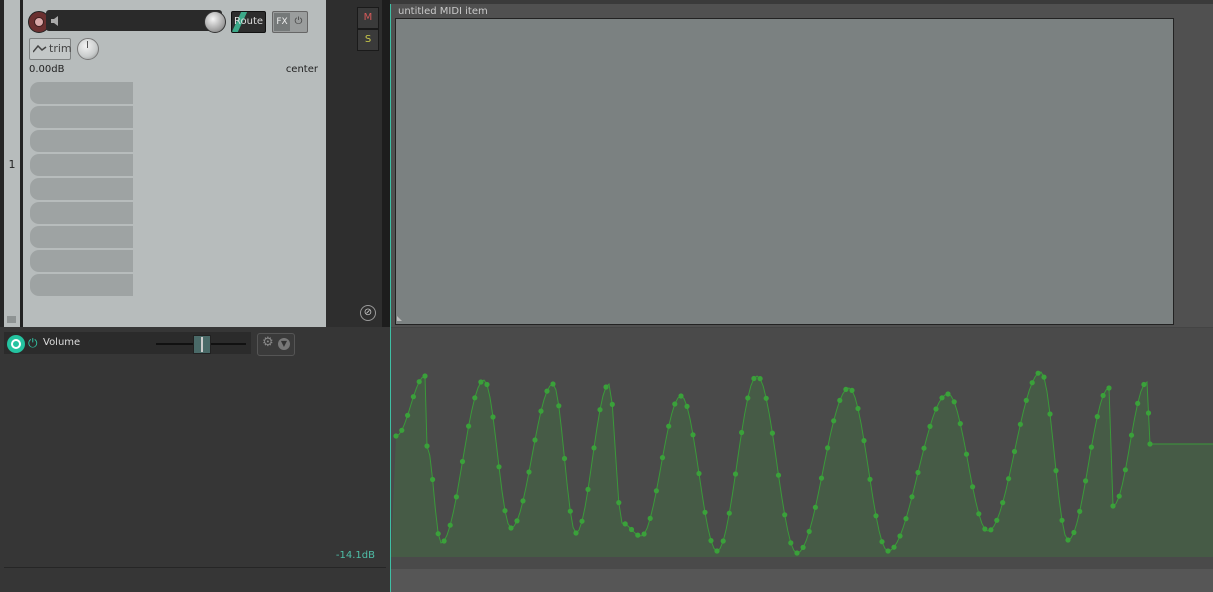 This screenshot has width=1213, height=592. What do you see at coordinates (399, 318) in the screenshot?
I see `item-resize-corner` at bounding box center [399, 318].